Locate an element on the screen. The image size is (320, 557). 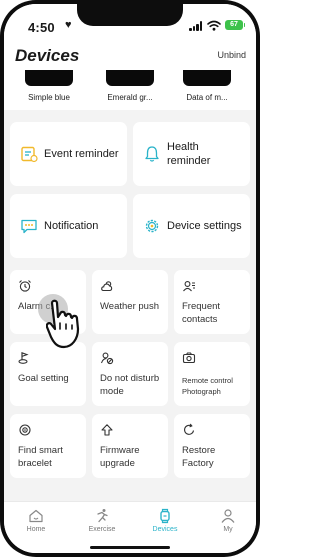
heart-icon: ♥ is located at coordinates (68, 25).